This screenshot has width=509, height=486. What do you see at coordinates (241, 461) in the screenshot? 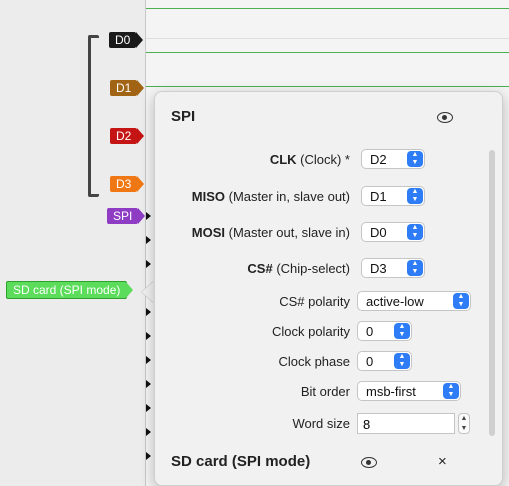
I see `decoder-title: SD card (SPI mode)` at bounding box center [241, 461].